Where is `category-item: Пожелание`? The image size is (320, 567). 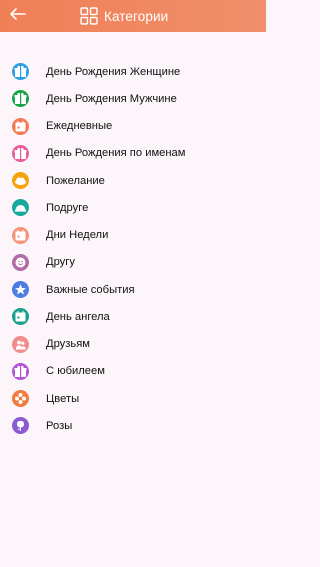
category-item: Пожелание is located at coordinates (133, 180).